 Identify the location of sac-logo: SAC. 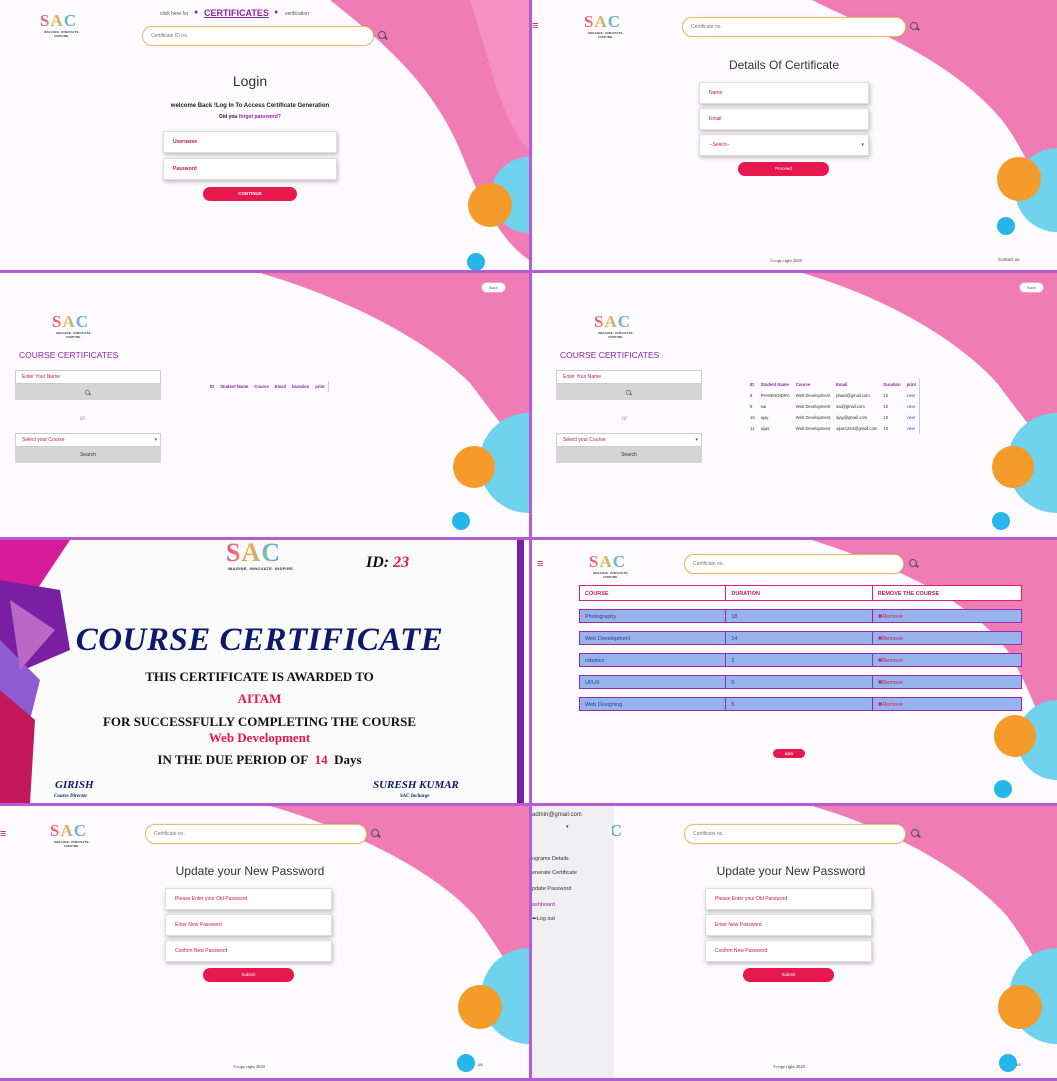
(619, 835).